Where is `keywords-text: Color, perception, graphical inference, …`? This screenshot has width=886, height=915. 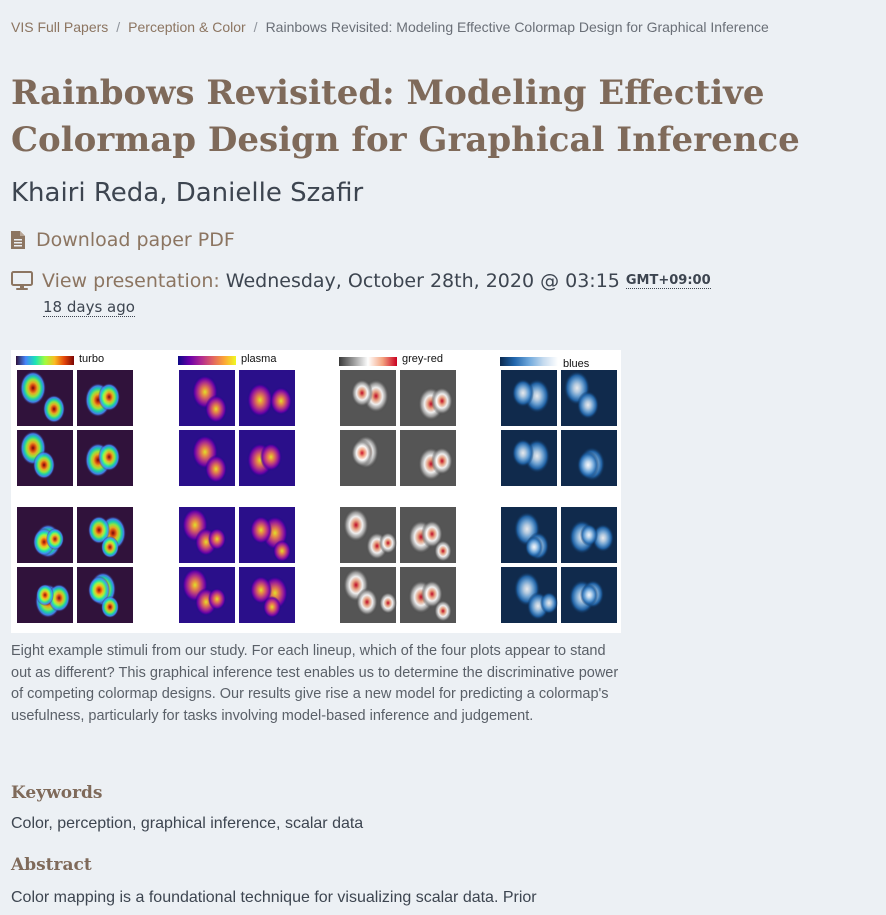
keywords-text: Color, perception, graphical inference, … is located at coordinates (187, 823).